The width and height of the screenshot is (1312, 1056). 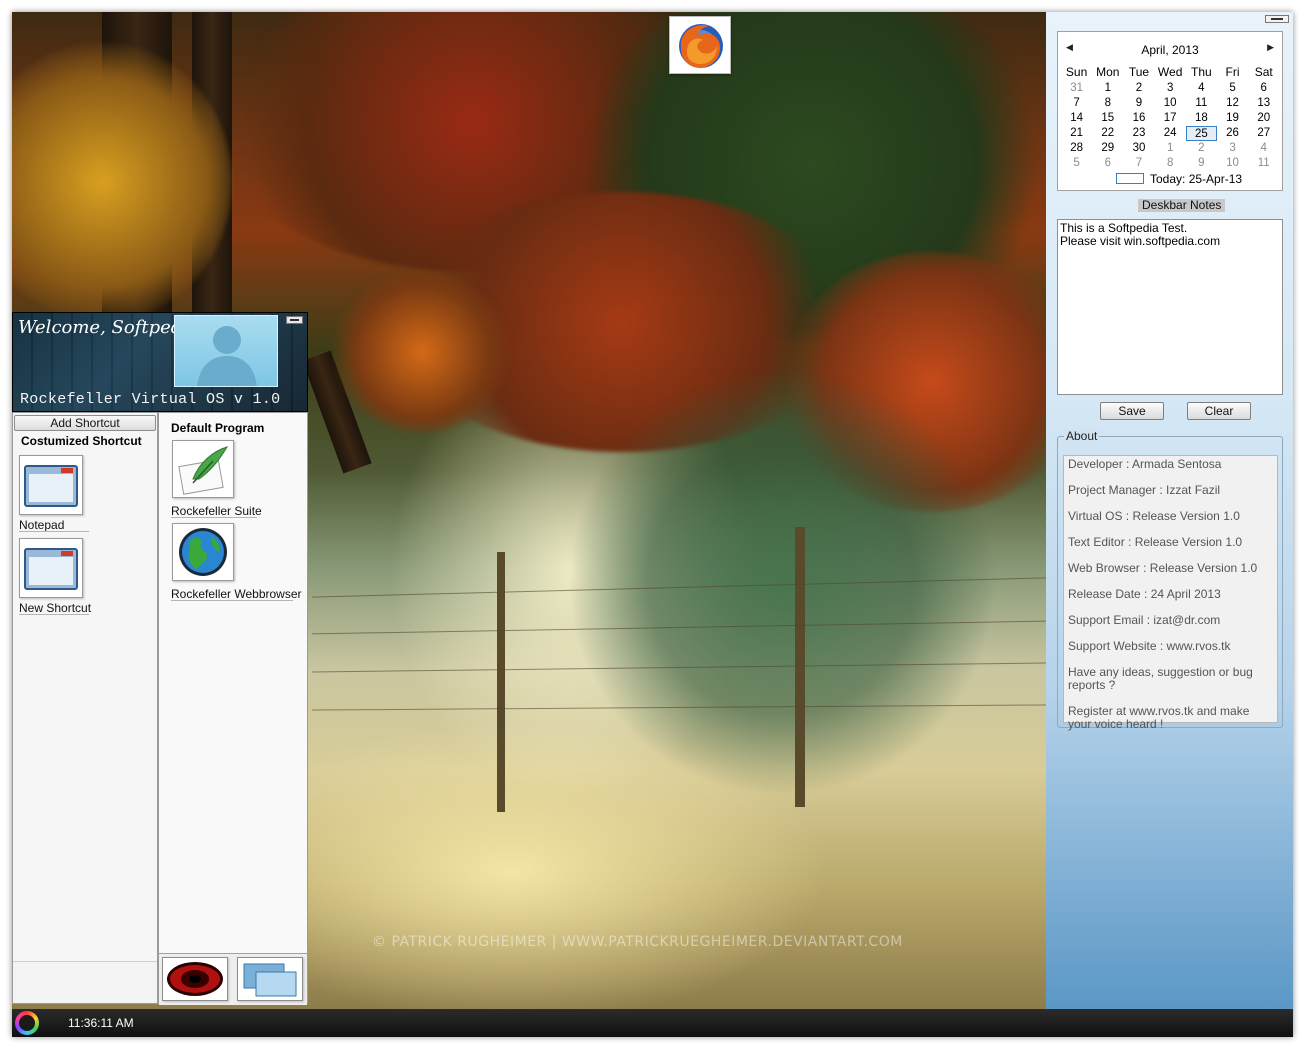 What do you see at coordinates (1145, 464) in the screenshot?
I see `about-developer: Developer : Armada Sentosa` at bounding box center [1145, 464].